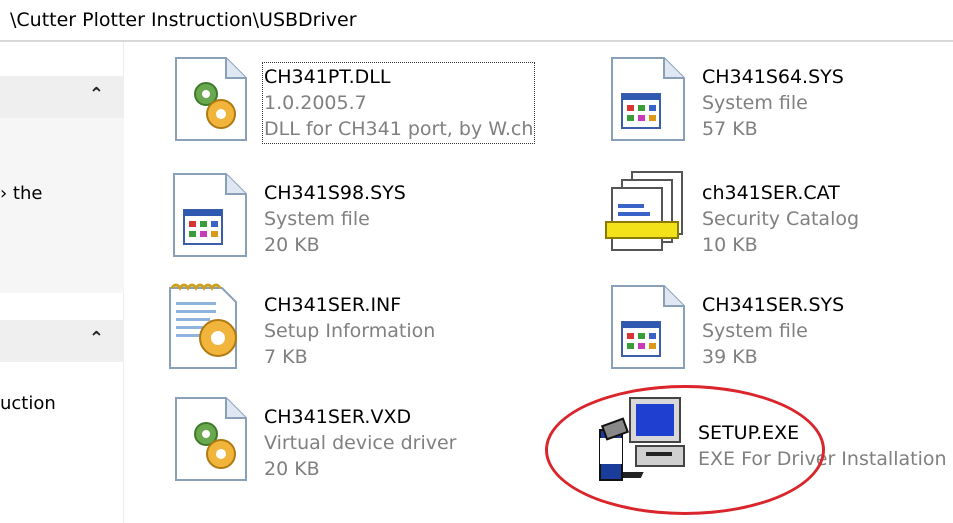 Image resolution: width=953 pixels, height=523 pixels. I want to click on file-label: ch341SER.CAT Security Catalog 10 KB, so click(780, 219).